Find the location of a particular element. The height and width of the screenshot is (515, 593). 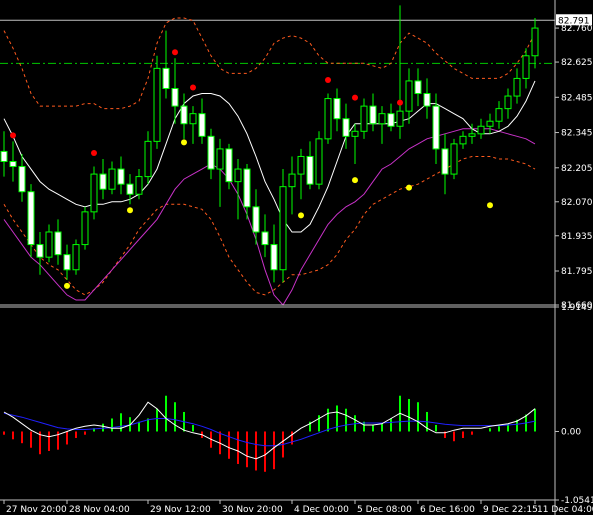

osc-tick-label: 1.9149 is located at coordinates (577, 308).